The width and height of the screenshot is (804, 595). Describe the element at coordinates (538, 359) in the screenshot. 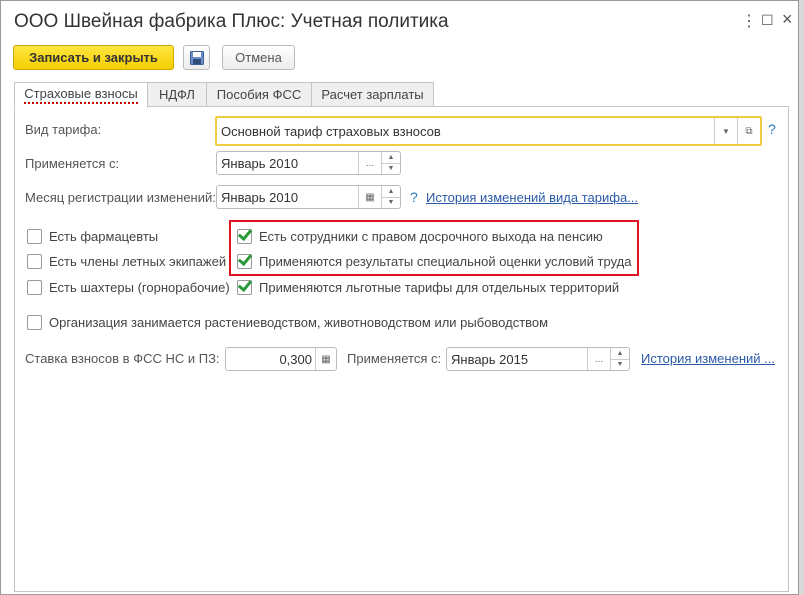

I see `fss-applies-field: Январь 2015 ... ▲ ▼` at that location.